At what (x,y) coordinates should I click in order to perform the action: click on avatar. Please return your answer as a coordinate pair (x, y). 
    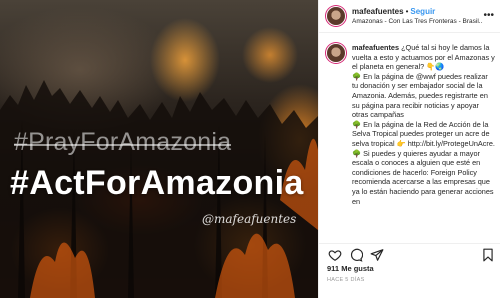
    Looking at the image, I should click on (336, 16).